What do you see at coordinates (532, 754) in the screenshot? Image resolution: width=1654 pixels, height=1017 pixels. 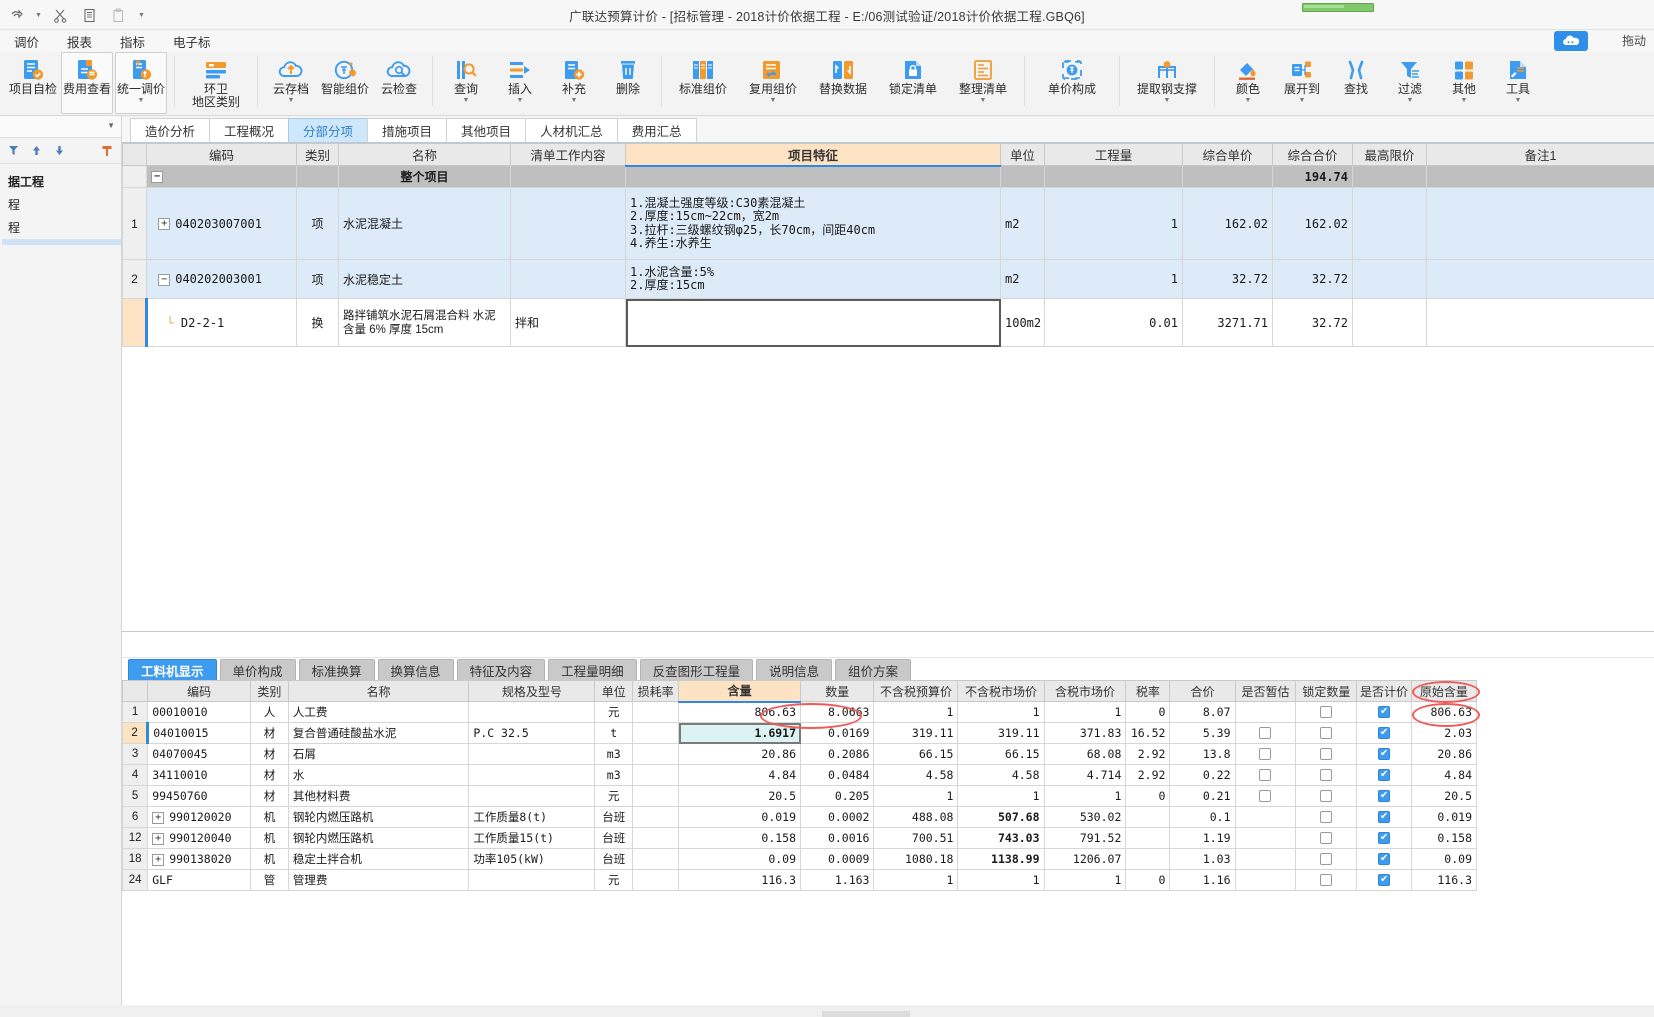 I see `cell-spec-model` at bounding box center [532, 754].